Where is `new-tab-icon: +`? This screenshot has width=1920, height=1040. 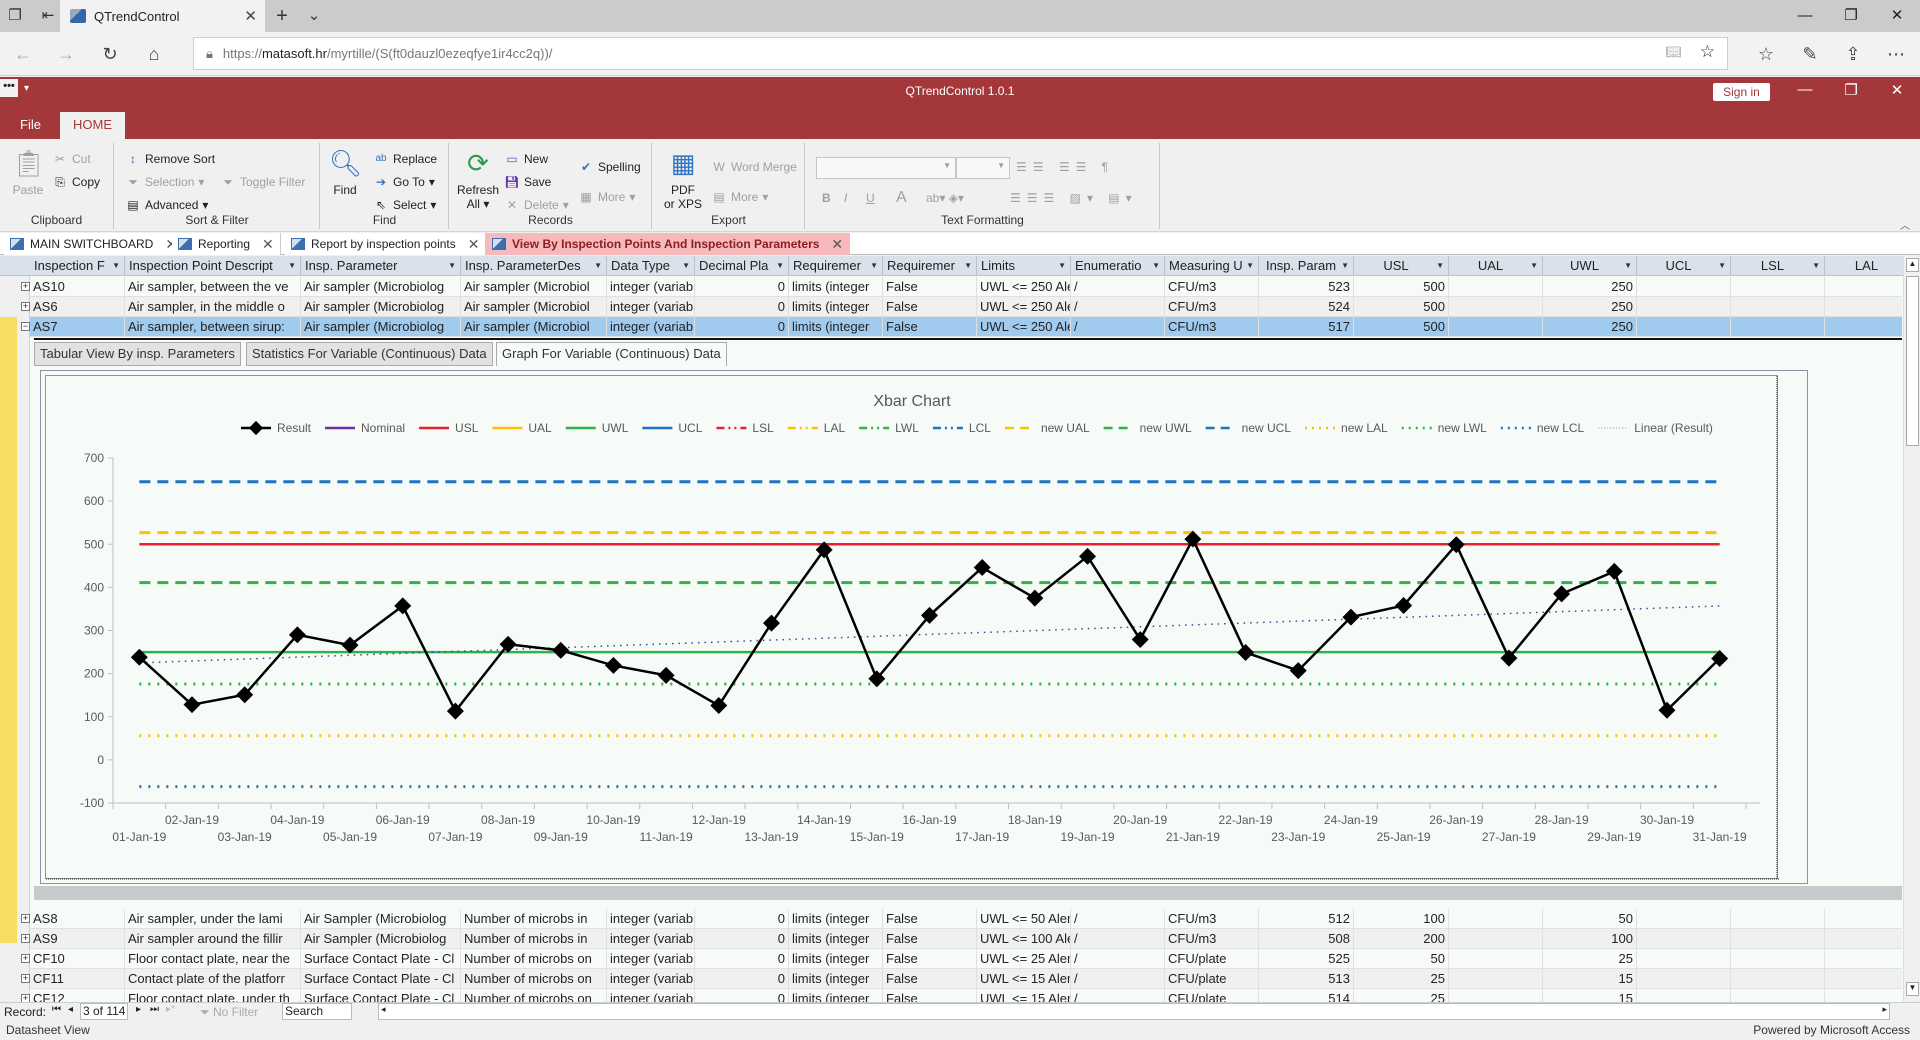 new-tab-icon: + is located at coordinates (282, 16).